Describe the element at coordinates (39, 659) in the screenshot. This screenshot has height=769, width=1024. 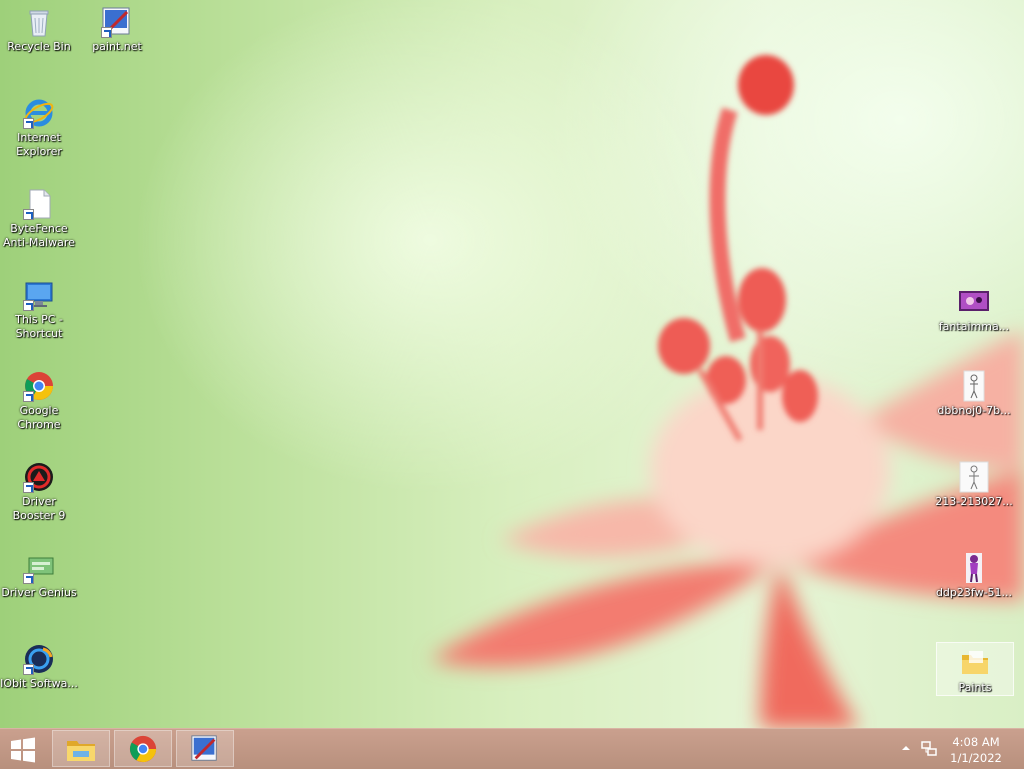
I see `iobit-icon` at that location.